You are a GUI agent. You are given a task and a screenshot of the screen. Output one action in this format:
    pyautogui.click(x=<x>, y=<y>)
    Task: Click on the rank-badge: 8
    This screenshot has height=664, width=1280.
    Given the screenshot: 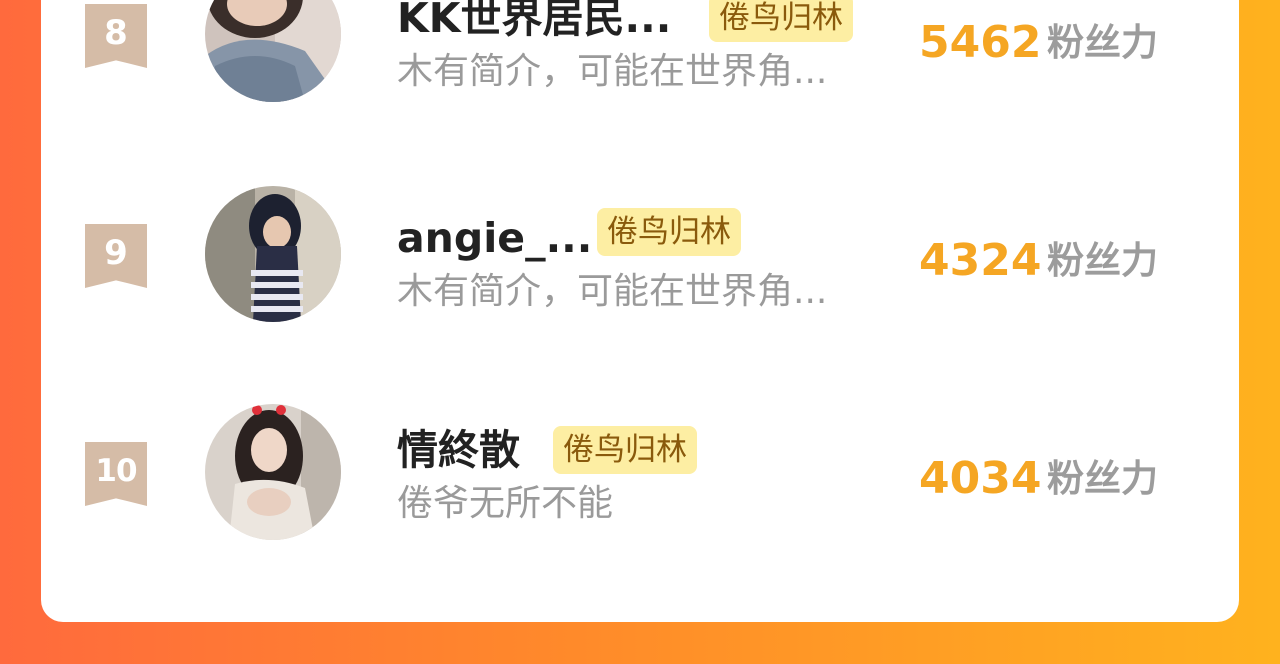 What is the action you would take?
    pyautogui.click(x=116, y=36)
    